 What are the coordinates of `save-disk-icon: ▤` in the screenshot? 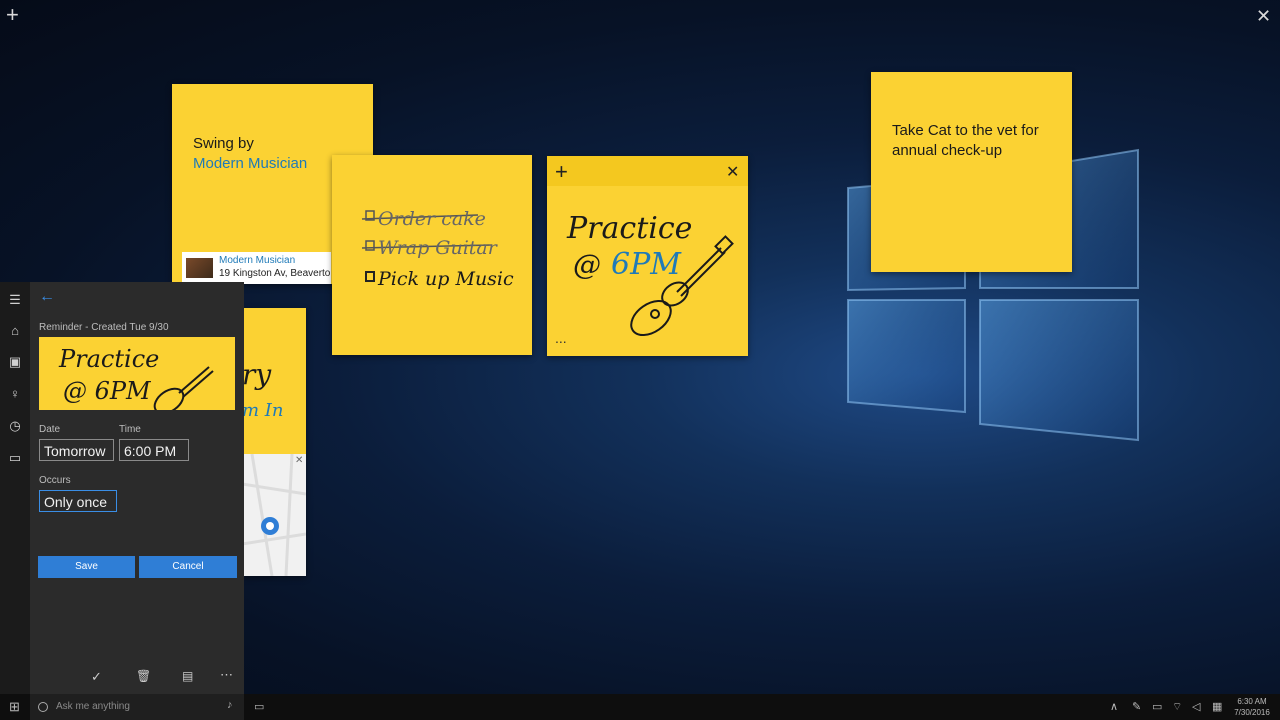 It's located at (187, 676).